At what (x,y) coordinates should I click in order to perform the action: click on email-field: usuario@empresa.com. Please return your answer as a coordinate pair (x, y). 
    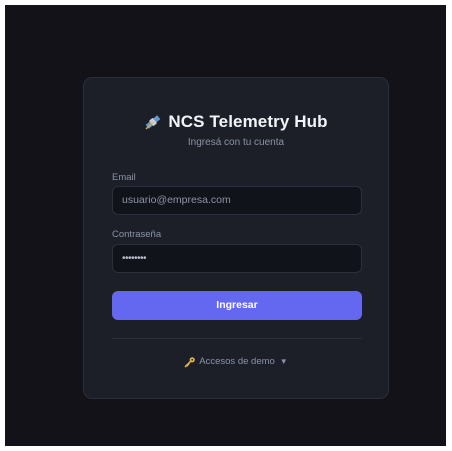
    Looking at the image, I should click on (237, 200).